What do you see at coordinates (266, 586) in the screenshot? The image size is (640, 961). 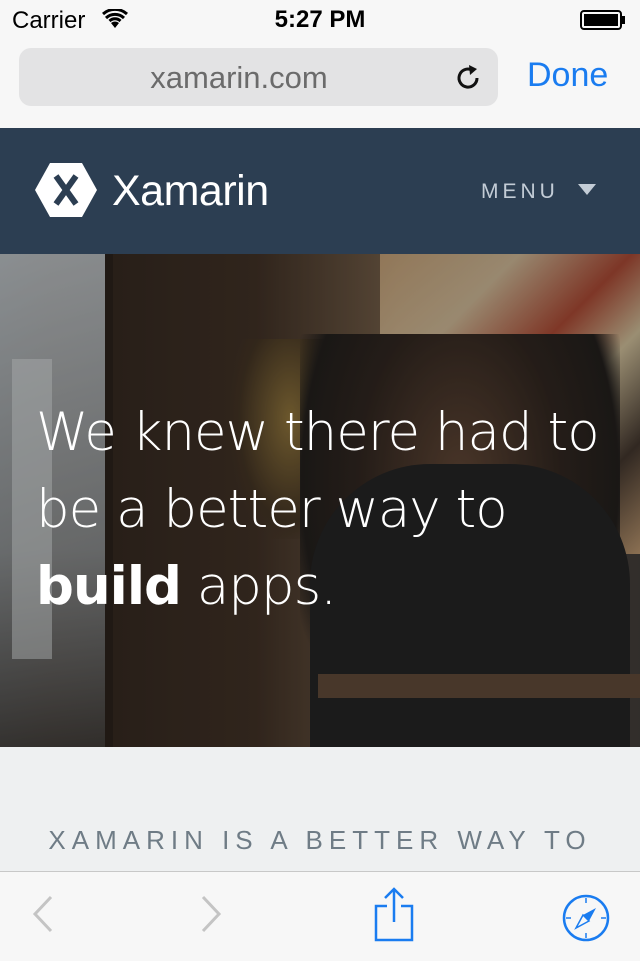 I see `hero-line-3-rest: apps.` at bounding box center [266, 586].